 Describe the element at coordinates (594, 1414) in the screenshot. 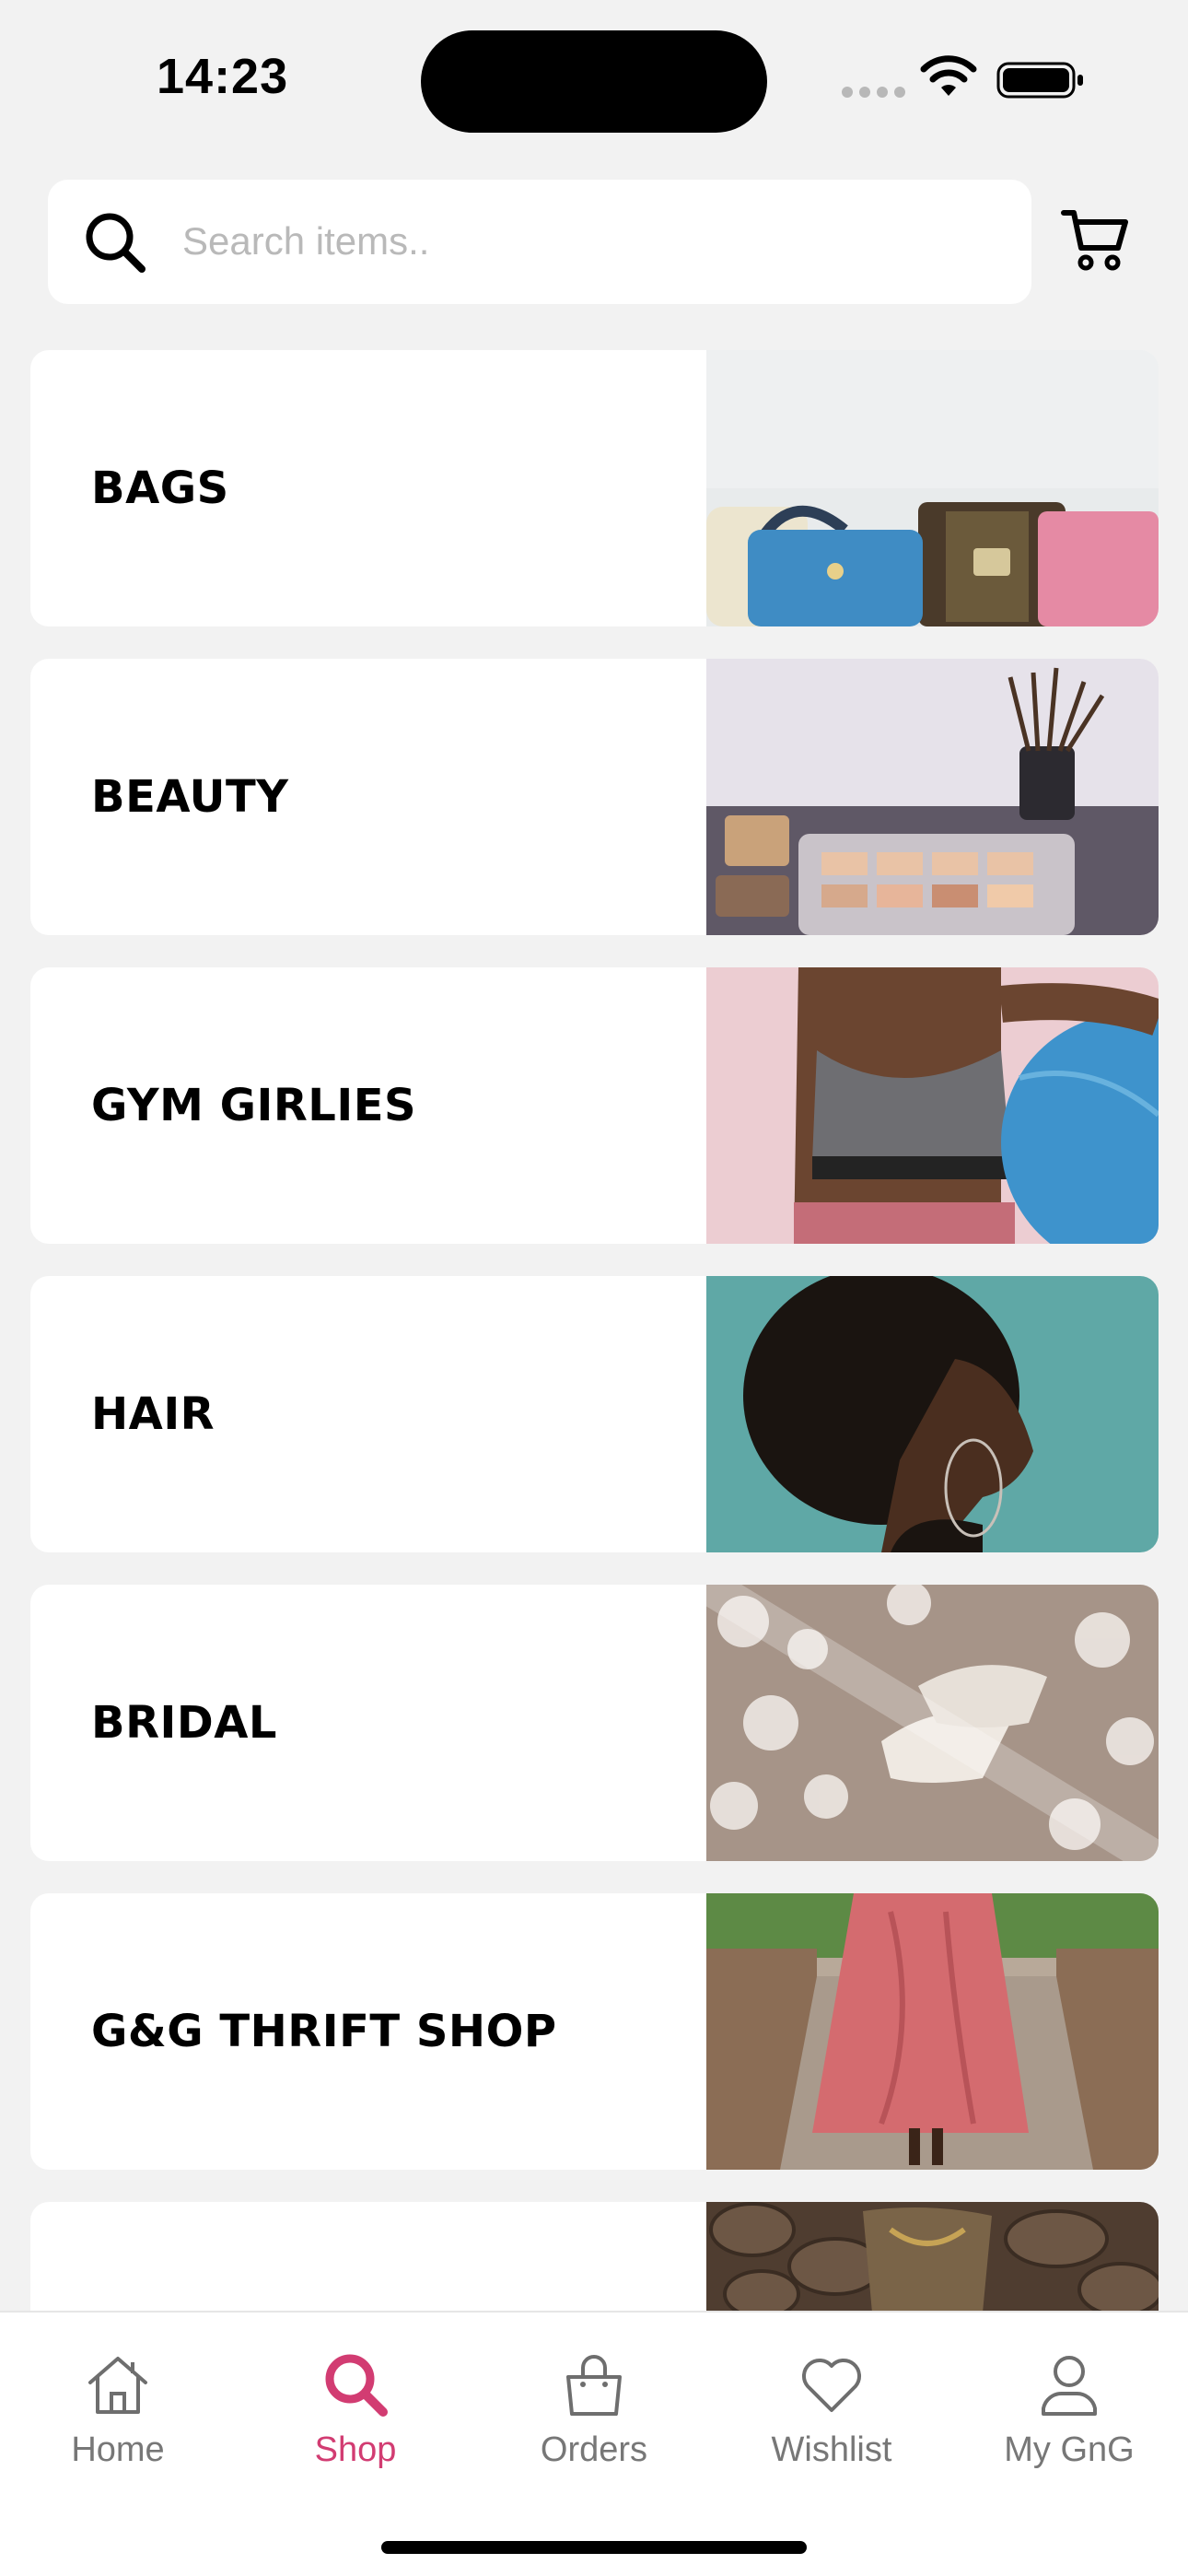

I see `category-card-hair: HAIR` at that location.